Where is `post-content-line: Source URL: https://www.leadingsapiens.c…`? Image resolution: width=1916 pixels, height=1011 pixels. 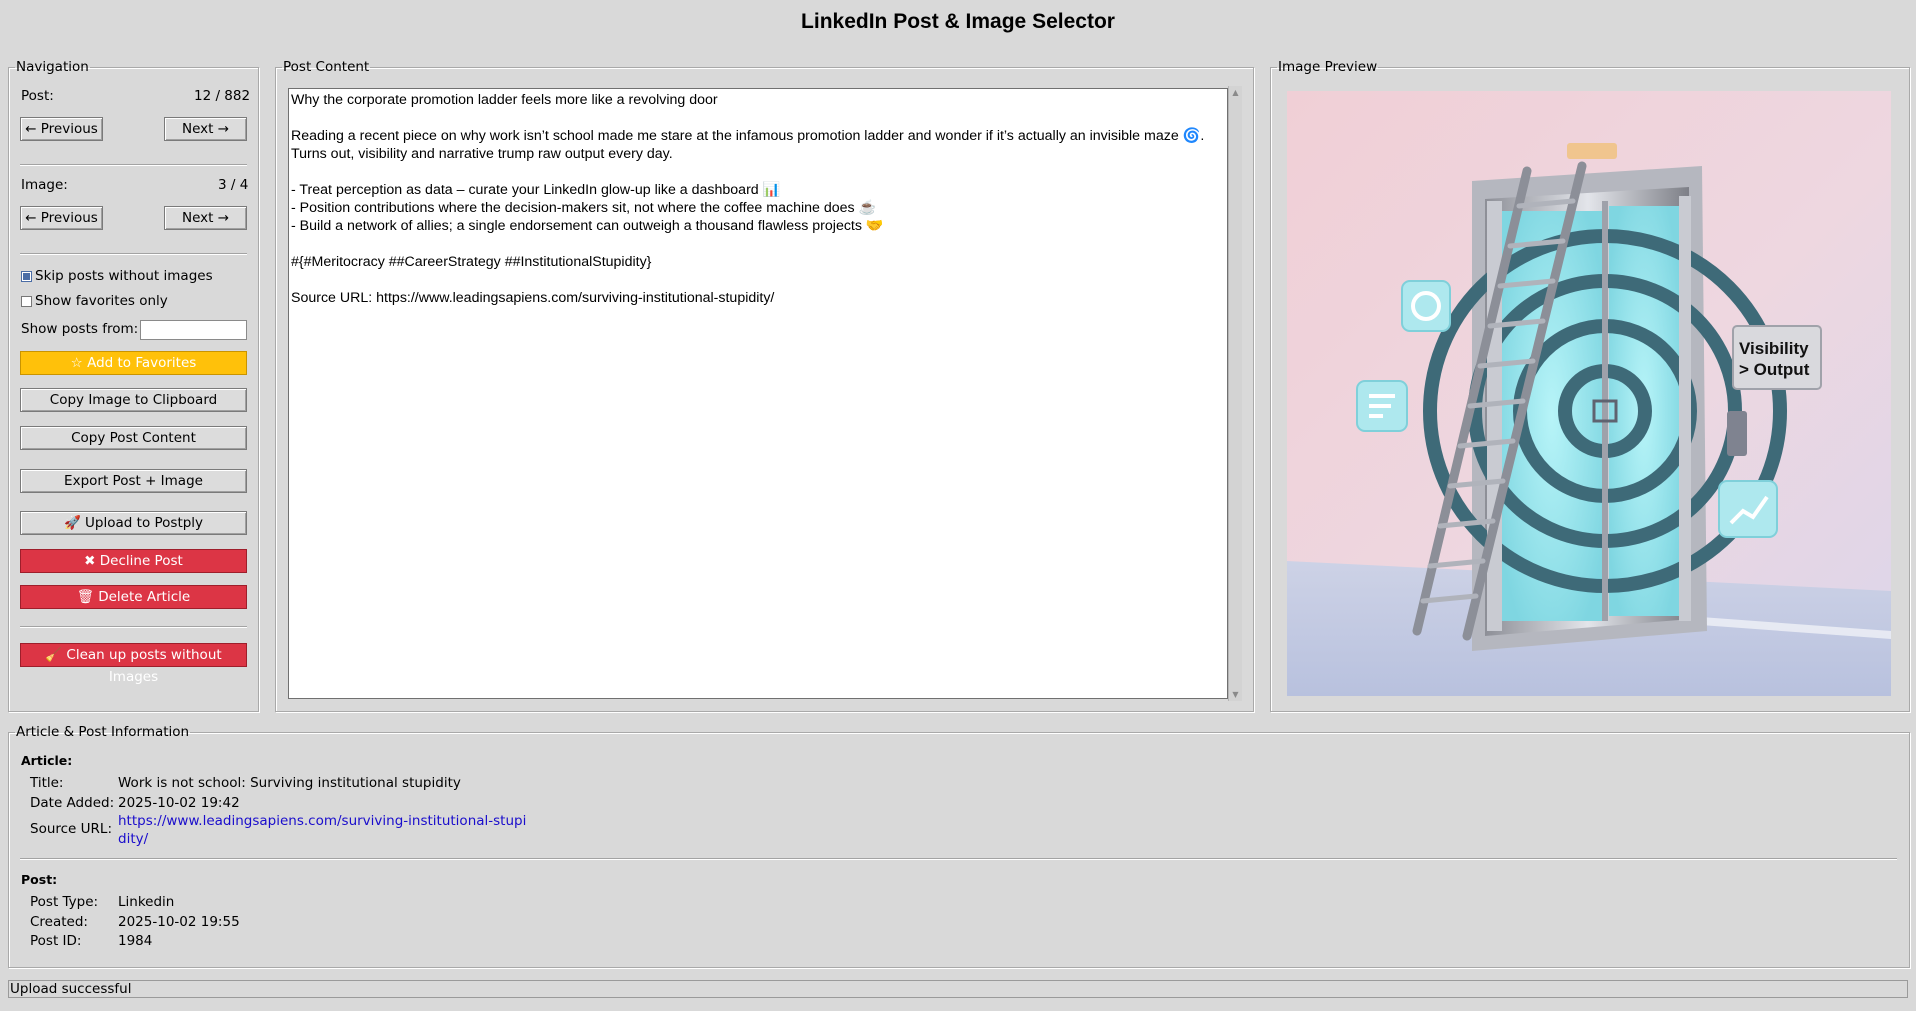
post-content-line: Source URL: https://www.leadingsapiens.c… is located at coordinates (533, 298).